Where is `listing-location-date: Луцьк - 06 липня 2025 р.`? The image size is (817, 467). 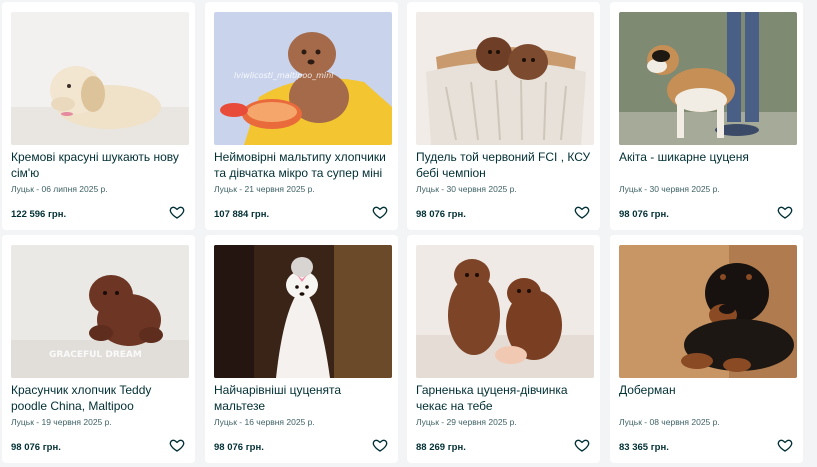 listing-location-date: Луцьк - 06 липня 2025 р. is located at coordinates (59, 189).